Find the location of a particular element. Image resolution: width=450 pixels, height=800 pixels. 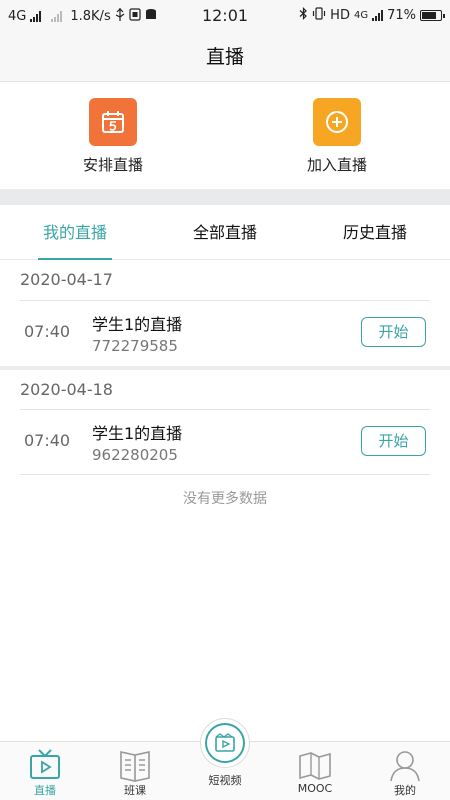

no-more-data: 没有更多数据 is located at coordinates (225, 499).